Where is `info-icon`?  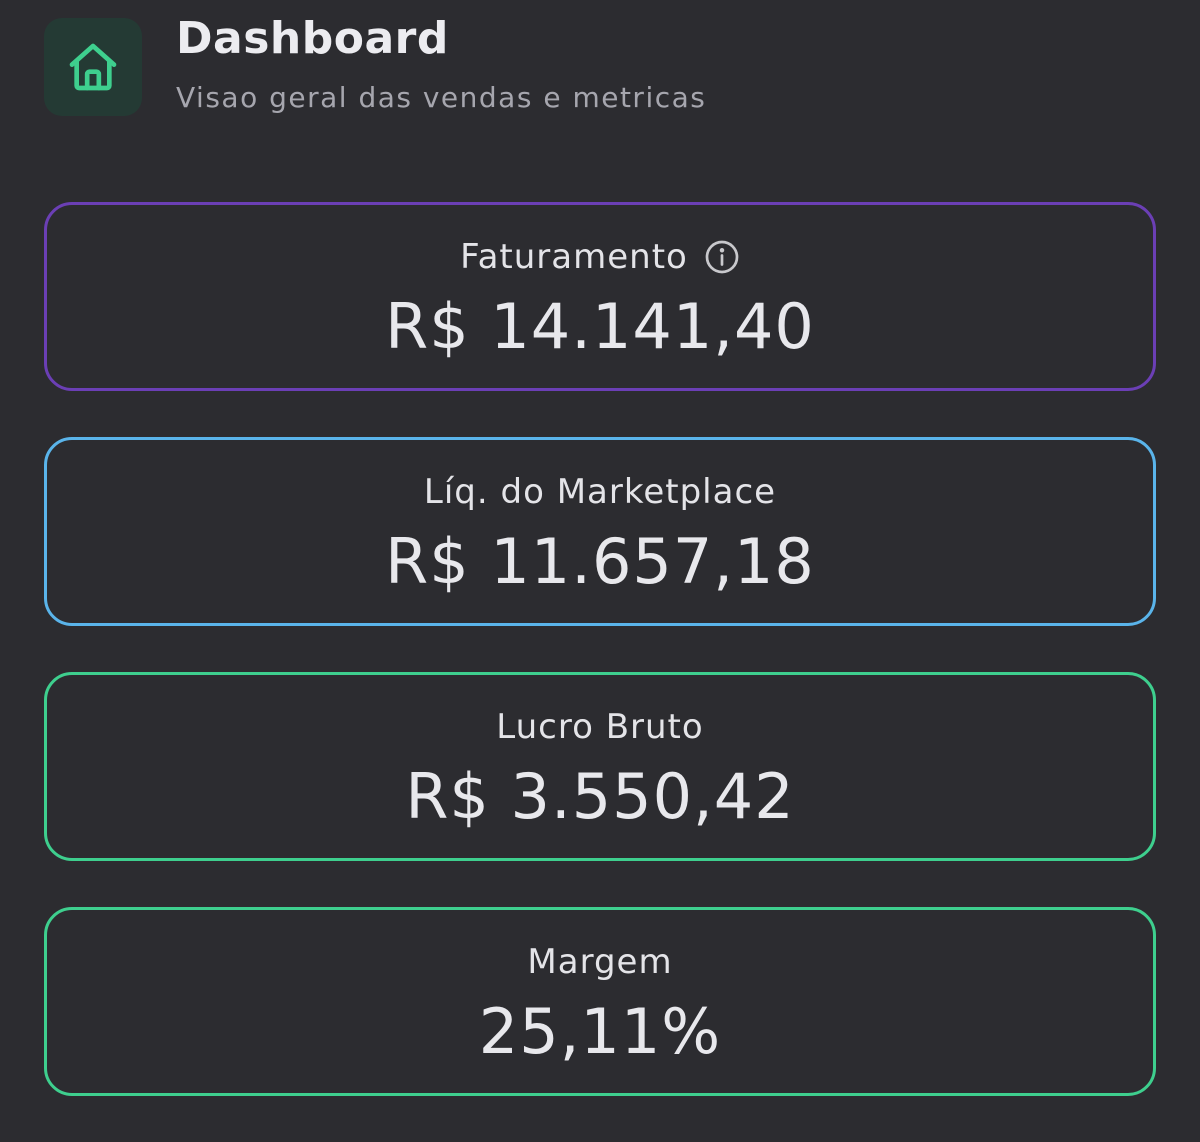
info-icon is located at coordinates (722, 257).